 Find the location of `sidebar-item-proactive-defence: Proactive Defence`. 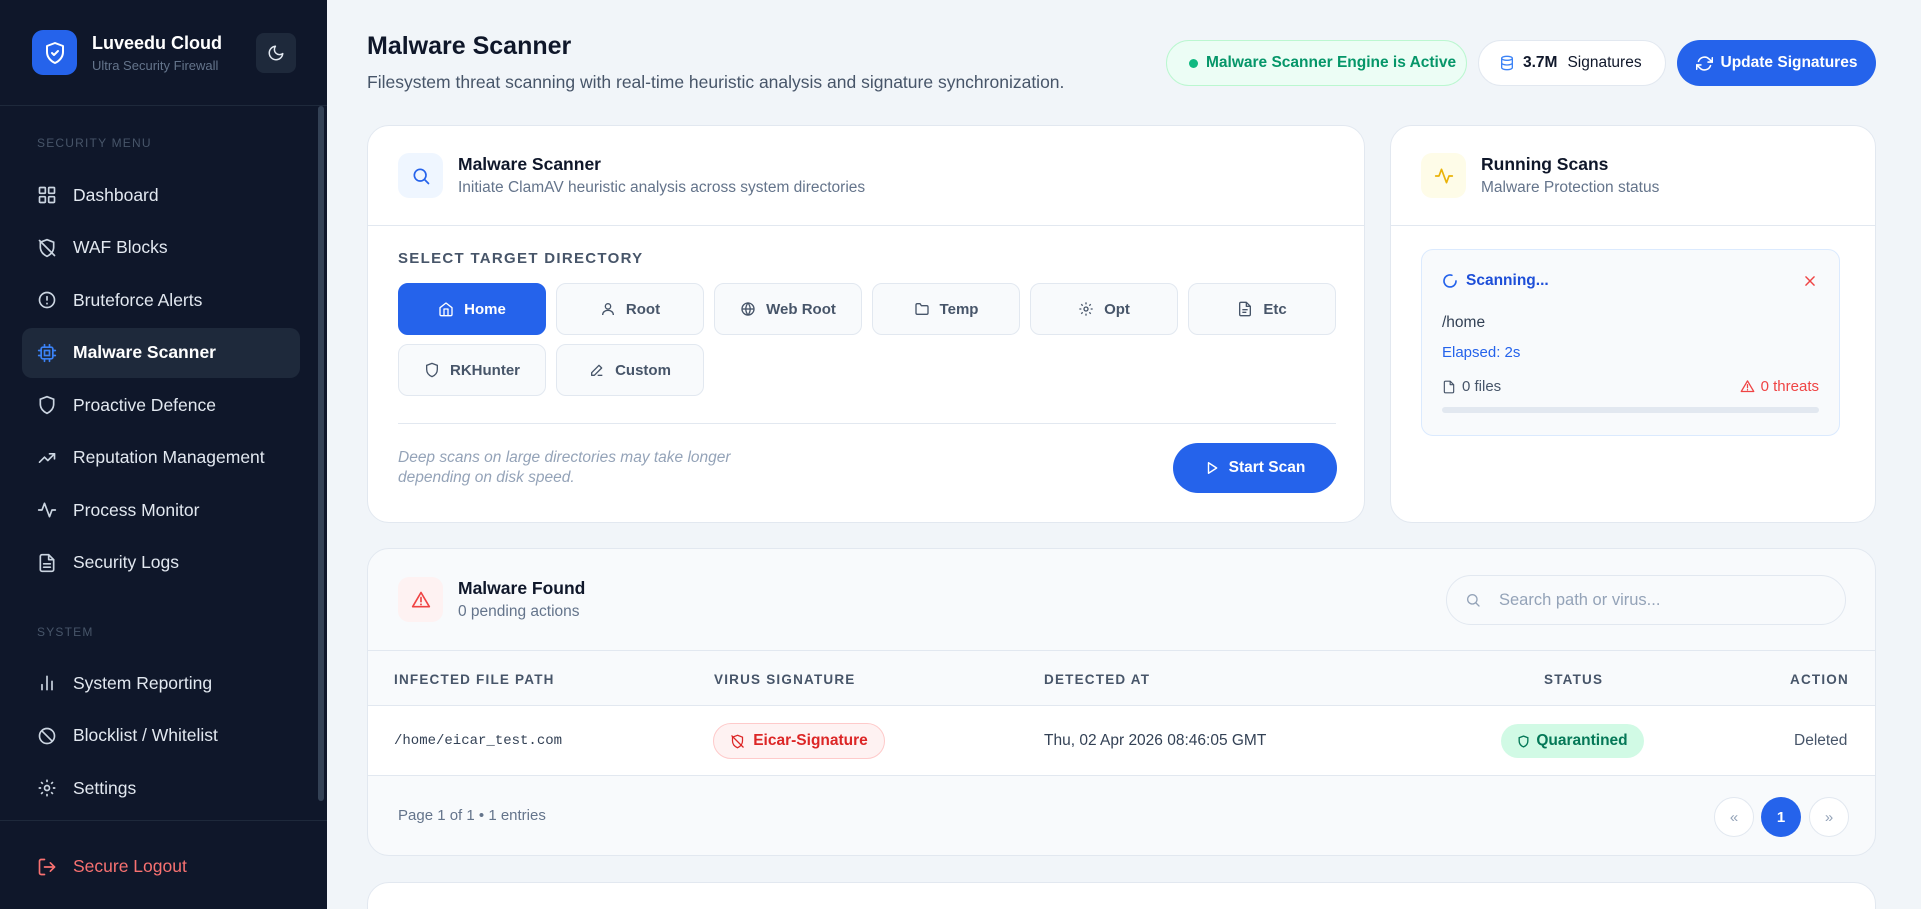

sidebar-item-proactive-defence: Proactive Defence is located at coordinates (161, 405).